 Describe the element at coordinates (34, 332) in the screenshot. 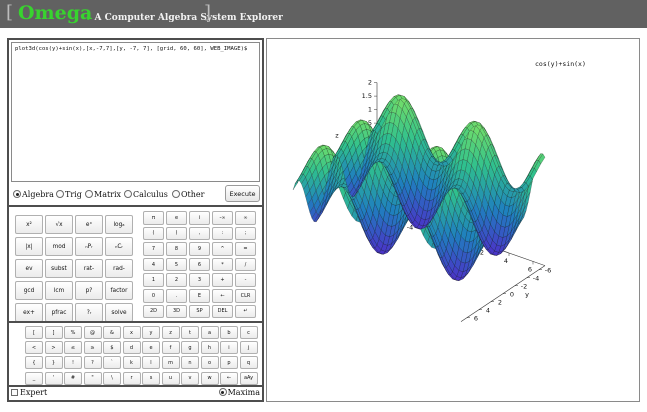

I see `key-button: [` at that location.